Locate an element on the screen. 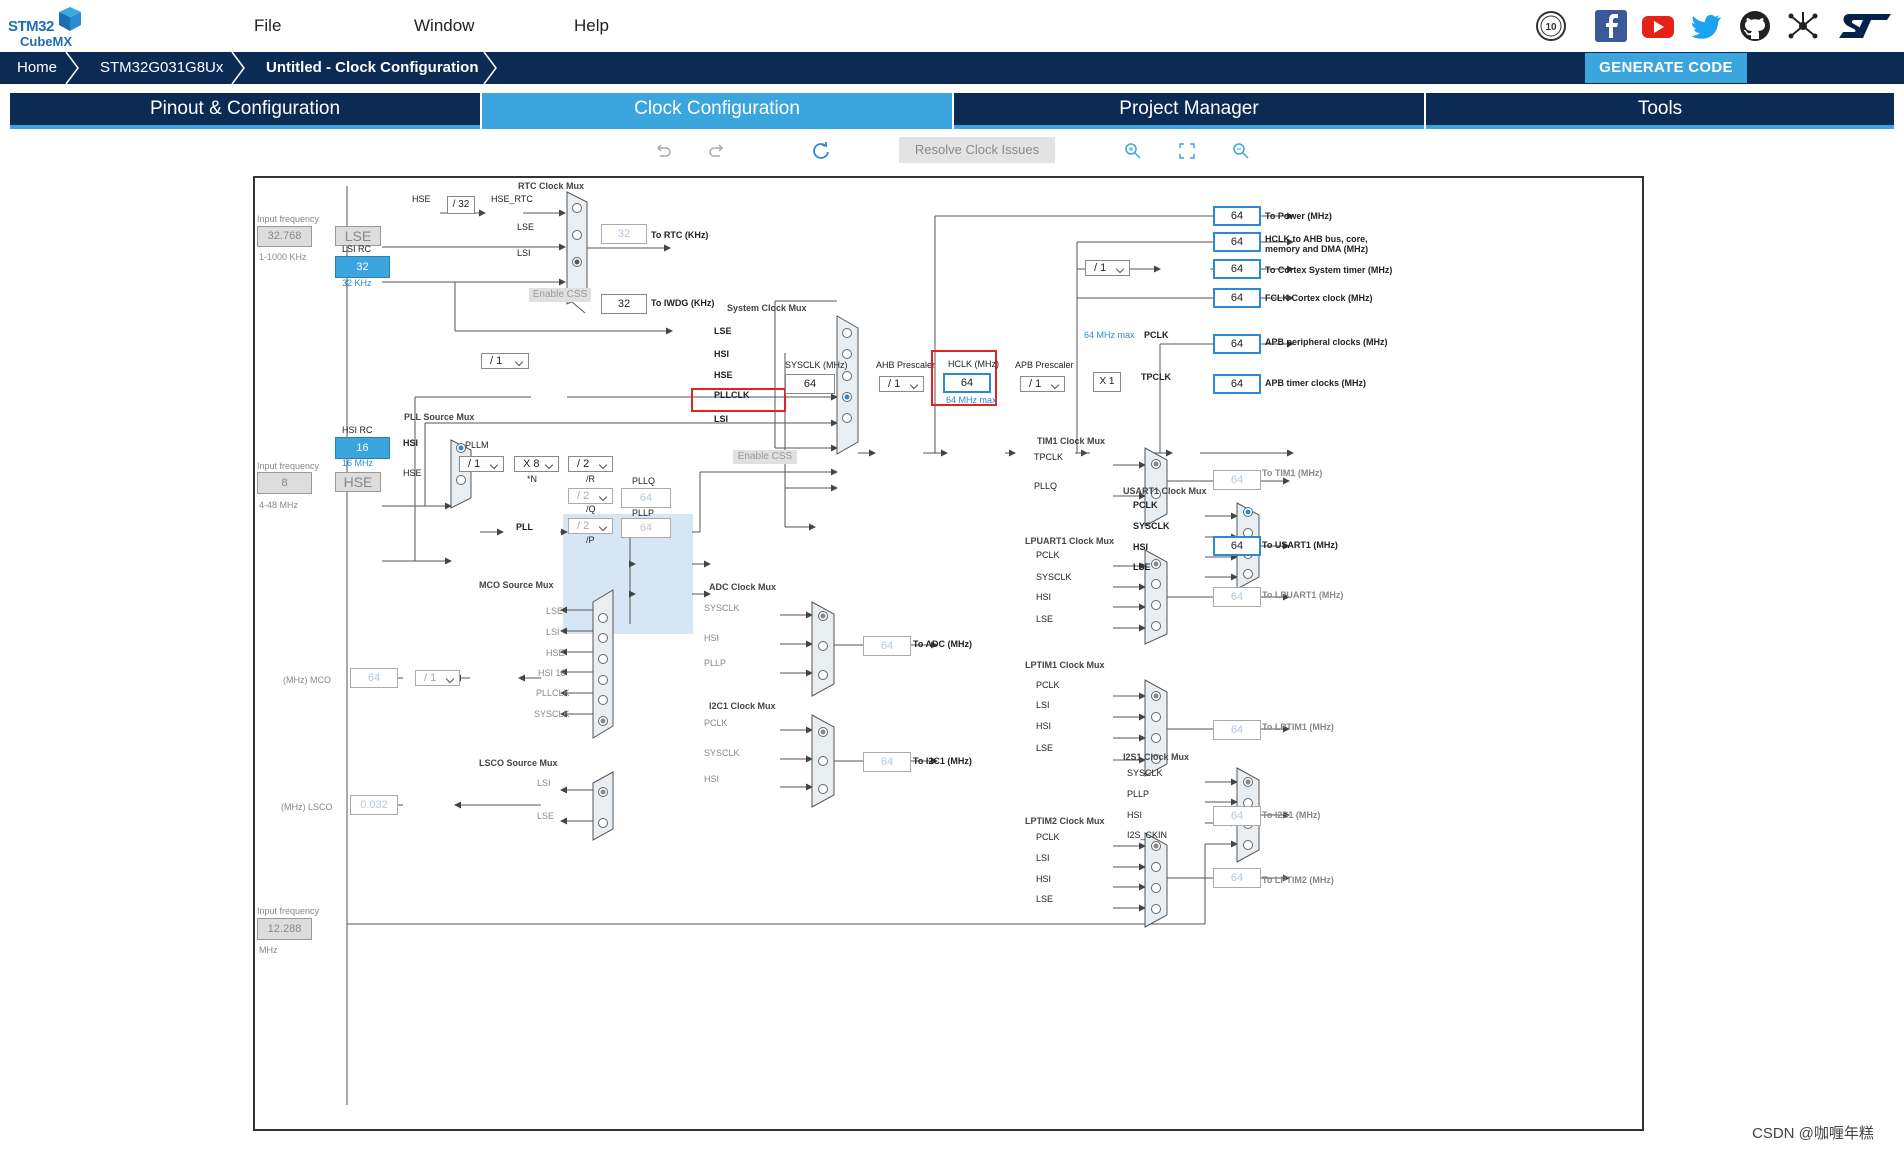  zoom-in-icon is located at coordinates (1133, 151).